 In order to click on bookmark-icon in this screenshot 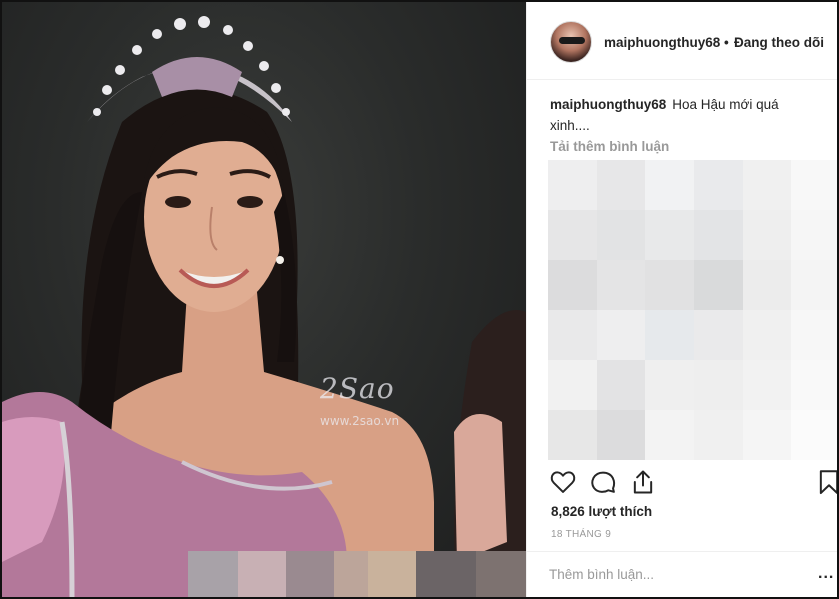, I will do `click(826, 482)`.